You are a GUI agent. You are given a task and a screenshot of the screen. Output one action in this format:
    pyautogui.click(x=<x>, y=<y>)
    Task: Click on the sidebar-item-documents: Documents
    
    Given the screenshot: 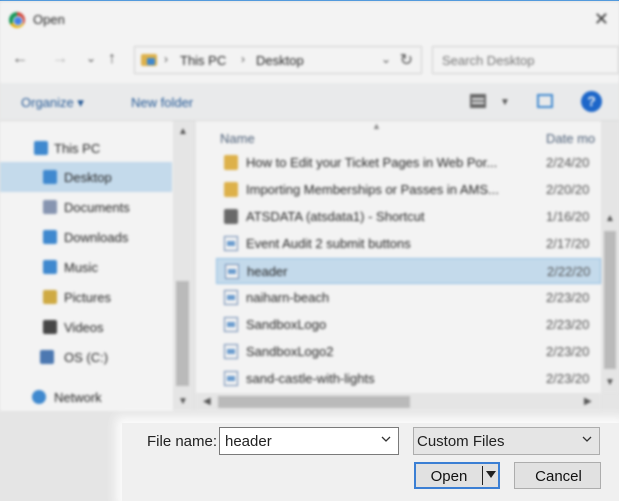 What is the action you would take?
    pyautogui.click(x=86, y=207)
    